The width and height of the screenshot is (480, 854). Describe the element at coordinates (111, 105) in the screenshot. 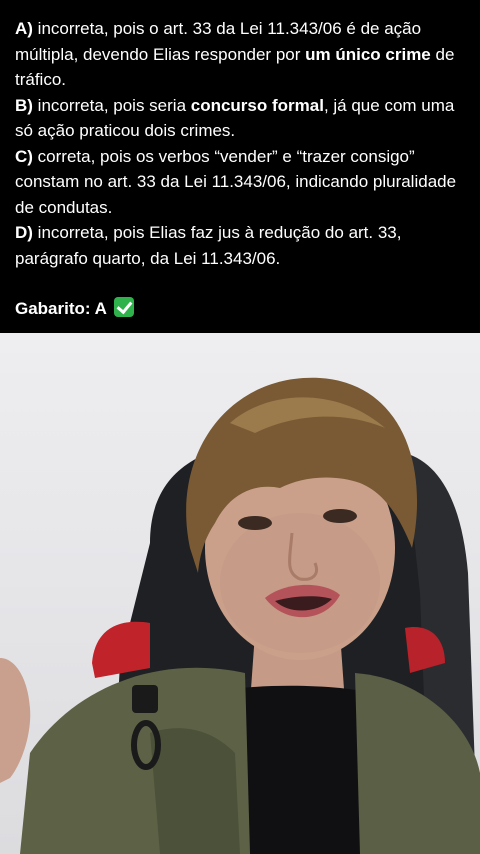

I see `option-b-text: incorreta, pois seria` at that location.